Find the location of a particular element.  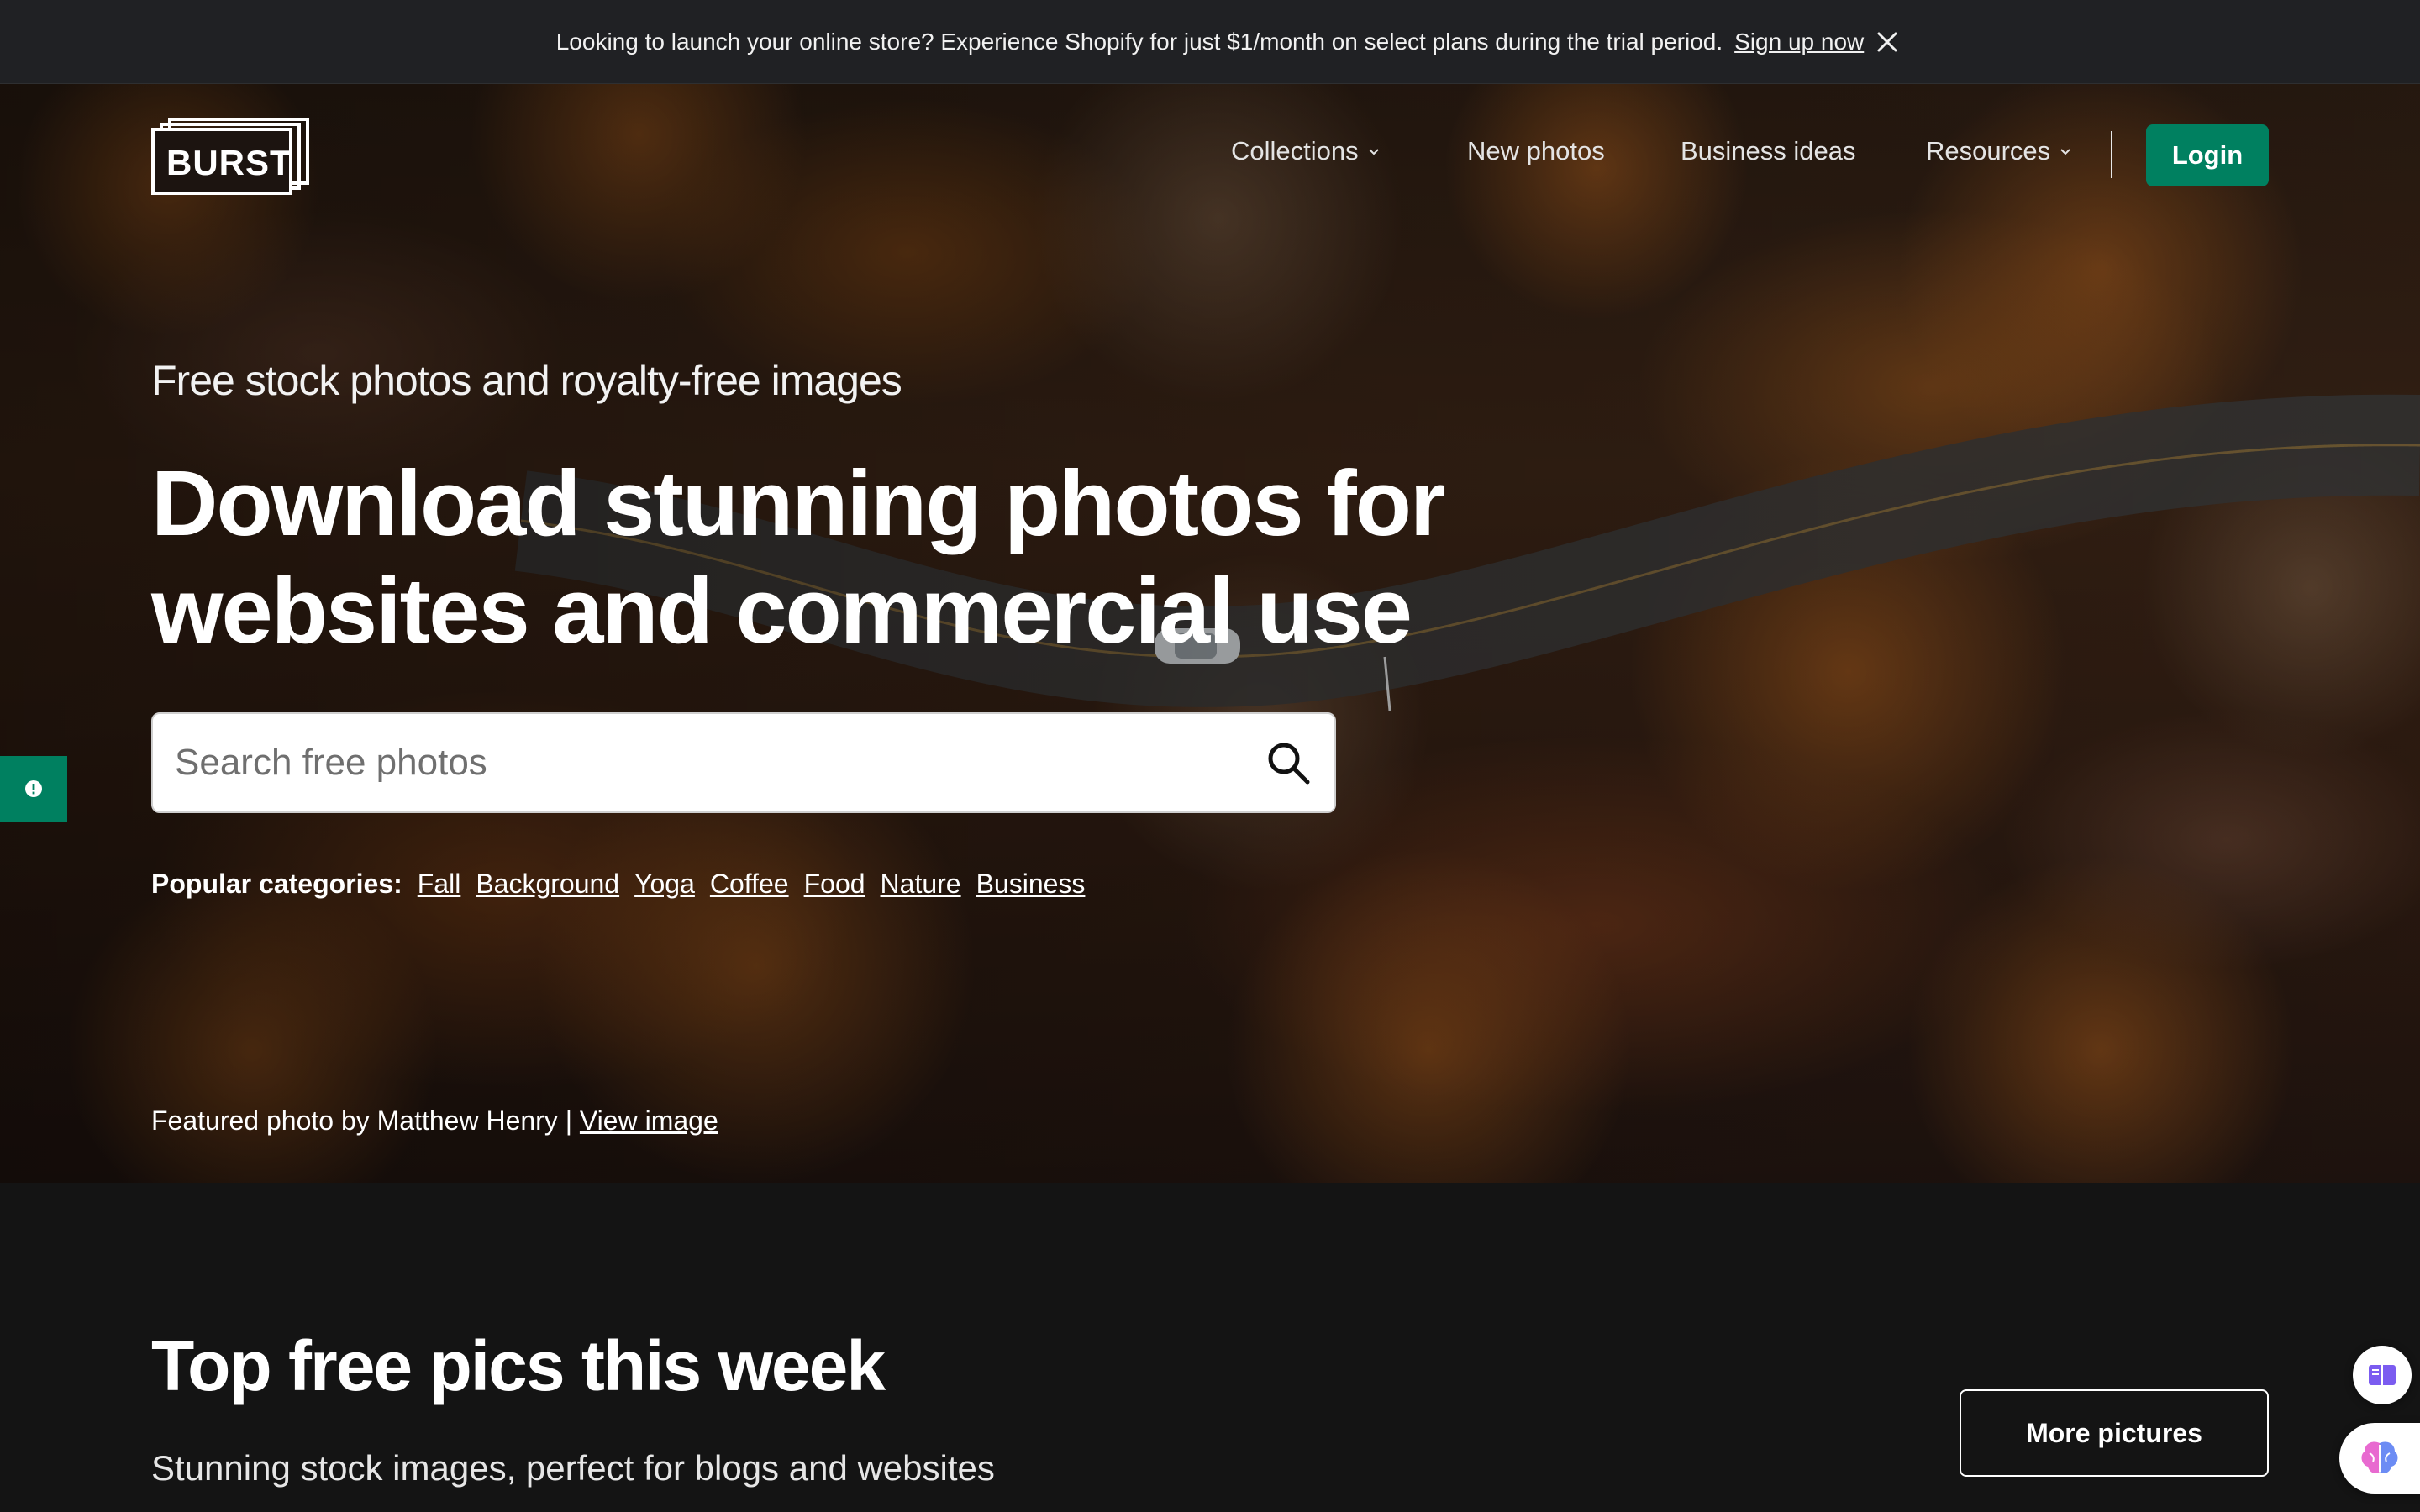

sign-up-link: Sign up now is located at coordinates (1799, 42).